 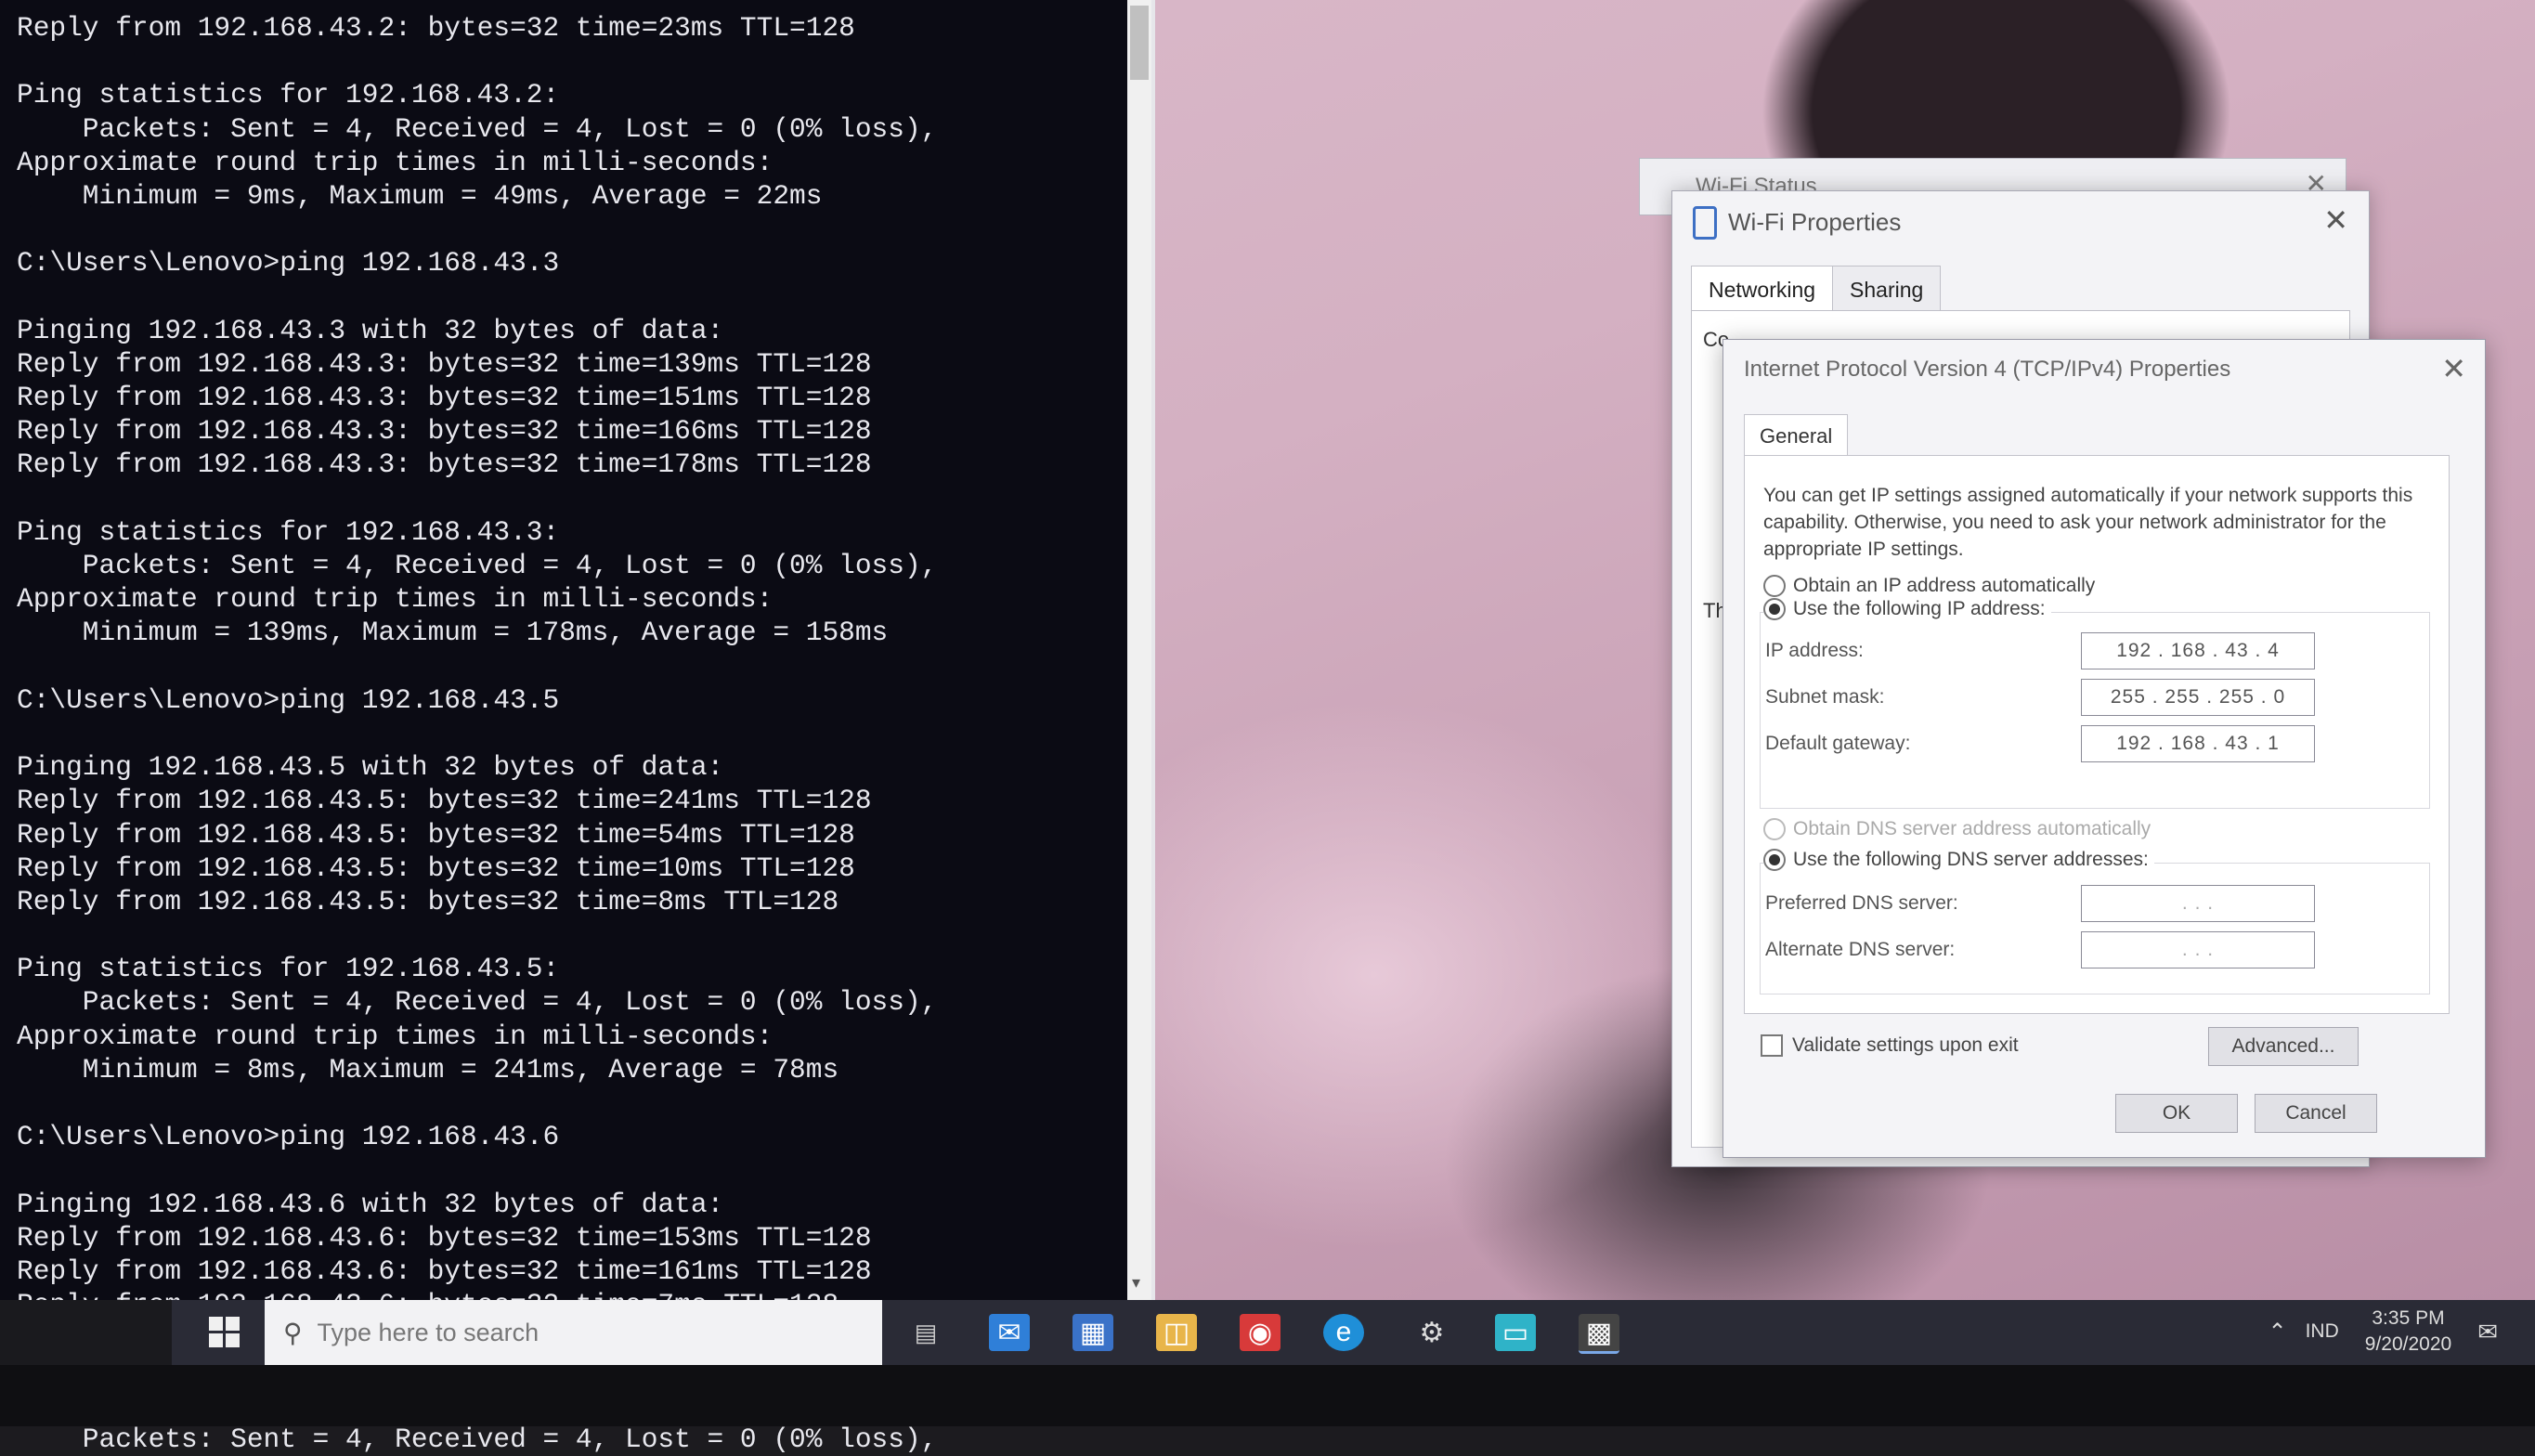 What do you see at coordinates (1010, 1332) in the screenshot?
I see `mail-icon: ✉` at bounding box center [1010, 1332].